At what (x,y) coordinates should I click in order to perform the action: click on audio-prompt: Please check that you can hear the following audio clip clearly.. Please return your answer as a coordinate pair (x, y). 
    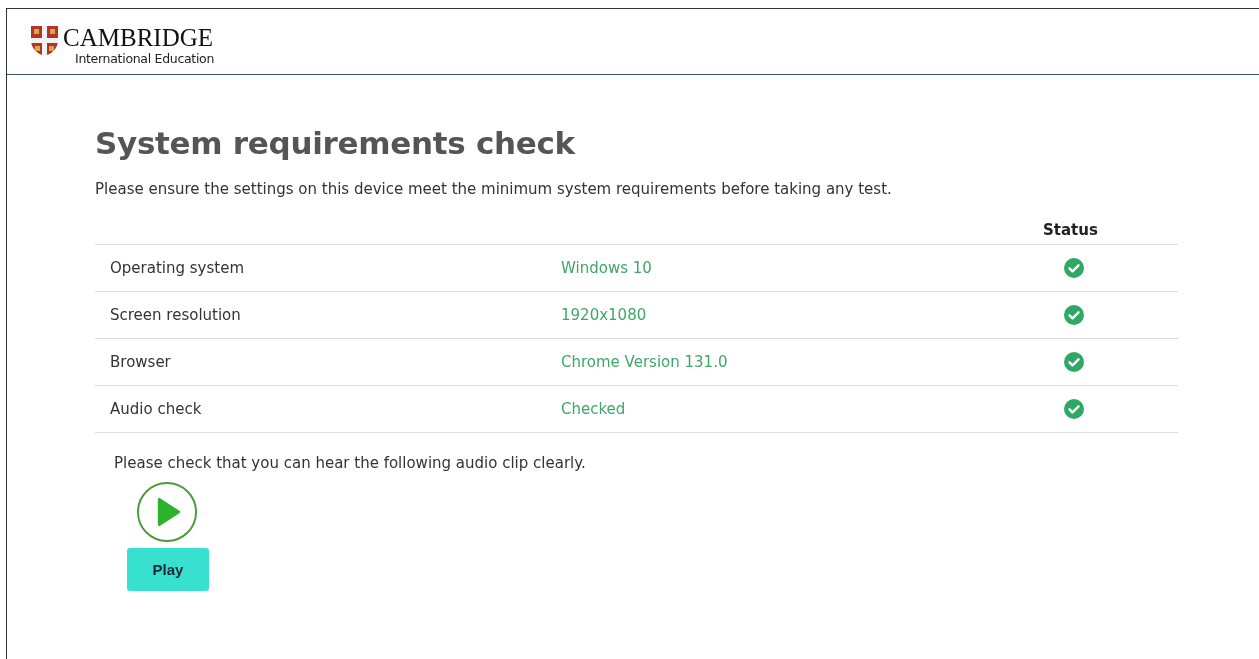
    Looking at the image, I should click on (350, 463).